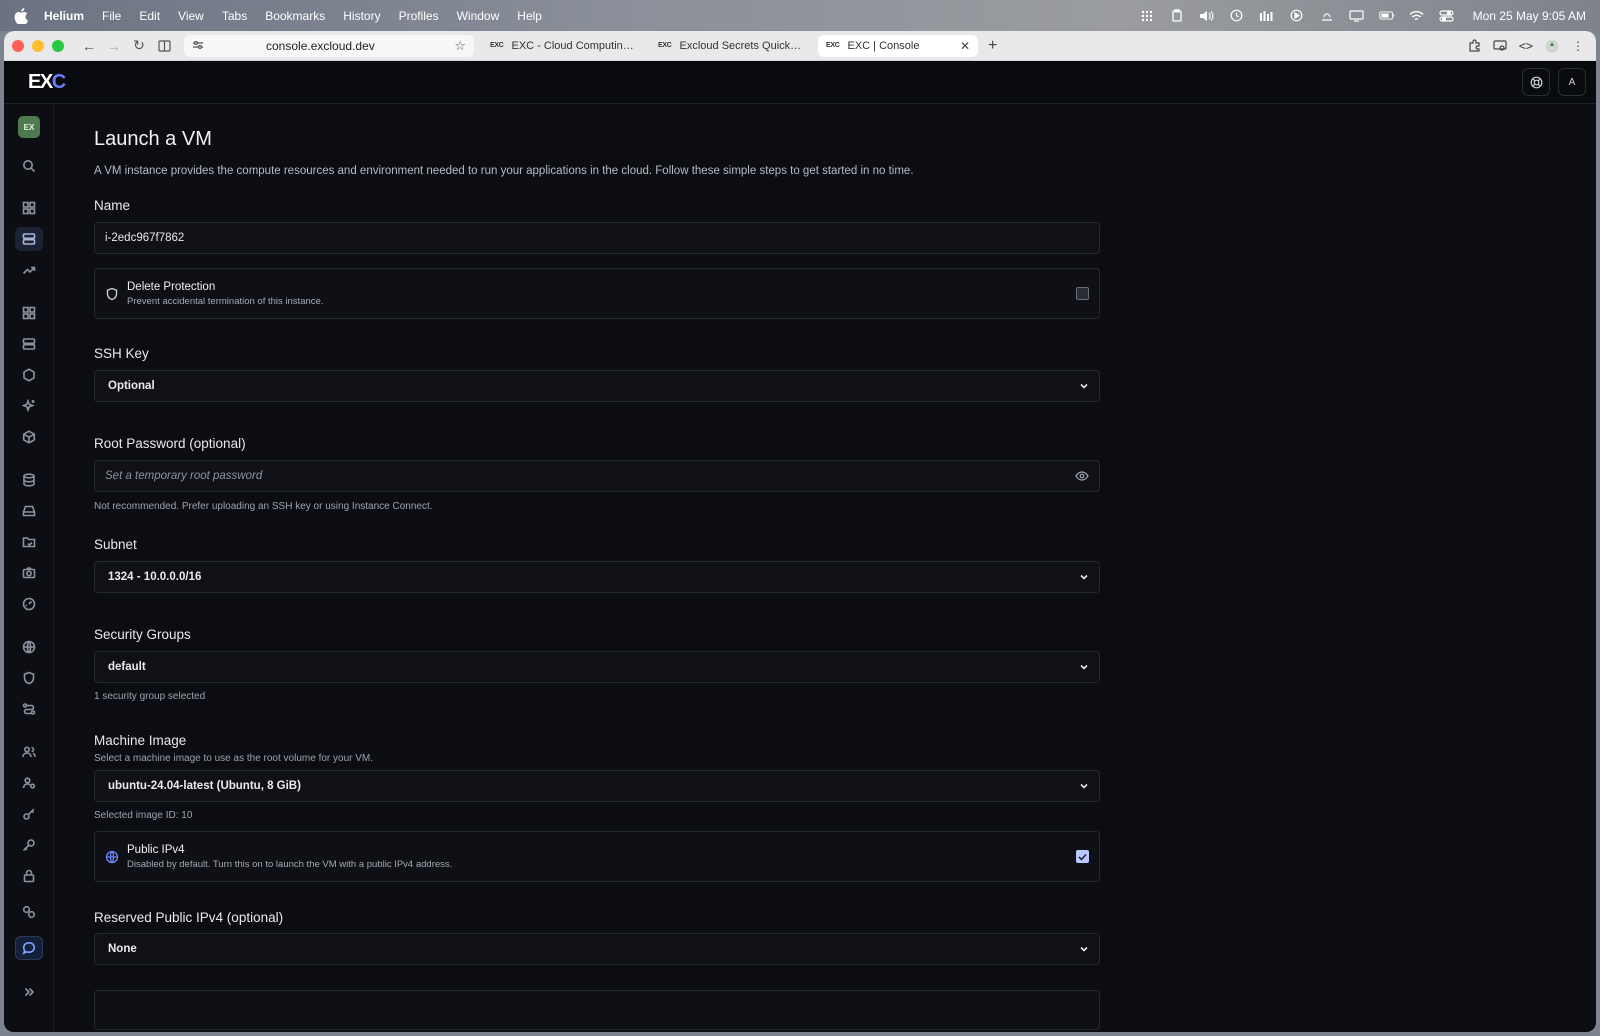 This screenshot has width=1600, height=1036. What do you see at coordinates (1327, 16) in the screenshot?
I see `weather-status-icon` at bounding box center [1327, 16].